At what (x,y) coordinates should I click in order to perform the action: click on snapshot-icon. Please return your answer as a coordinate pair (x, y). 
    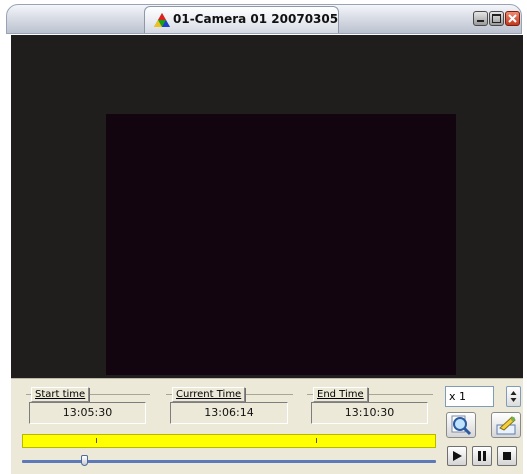
    Looking at the image, I should click on (506, 425).